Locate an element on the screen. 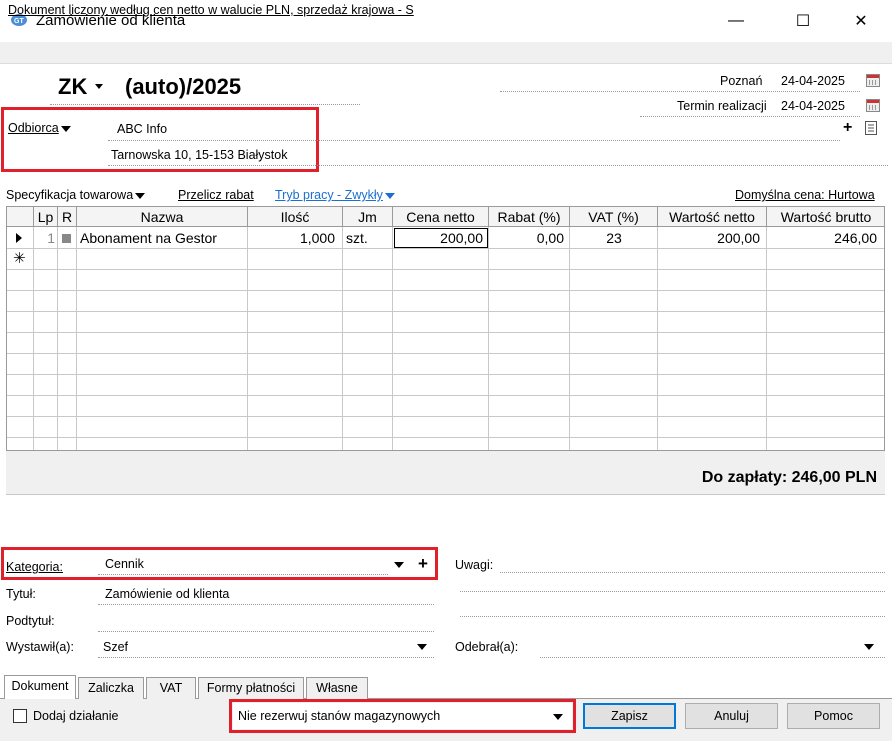 Image resolution: width=892 pixels, height=741 pixels. cell-discount: 0,00 is located at coordinates (526, 238).